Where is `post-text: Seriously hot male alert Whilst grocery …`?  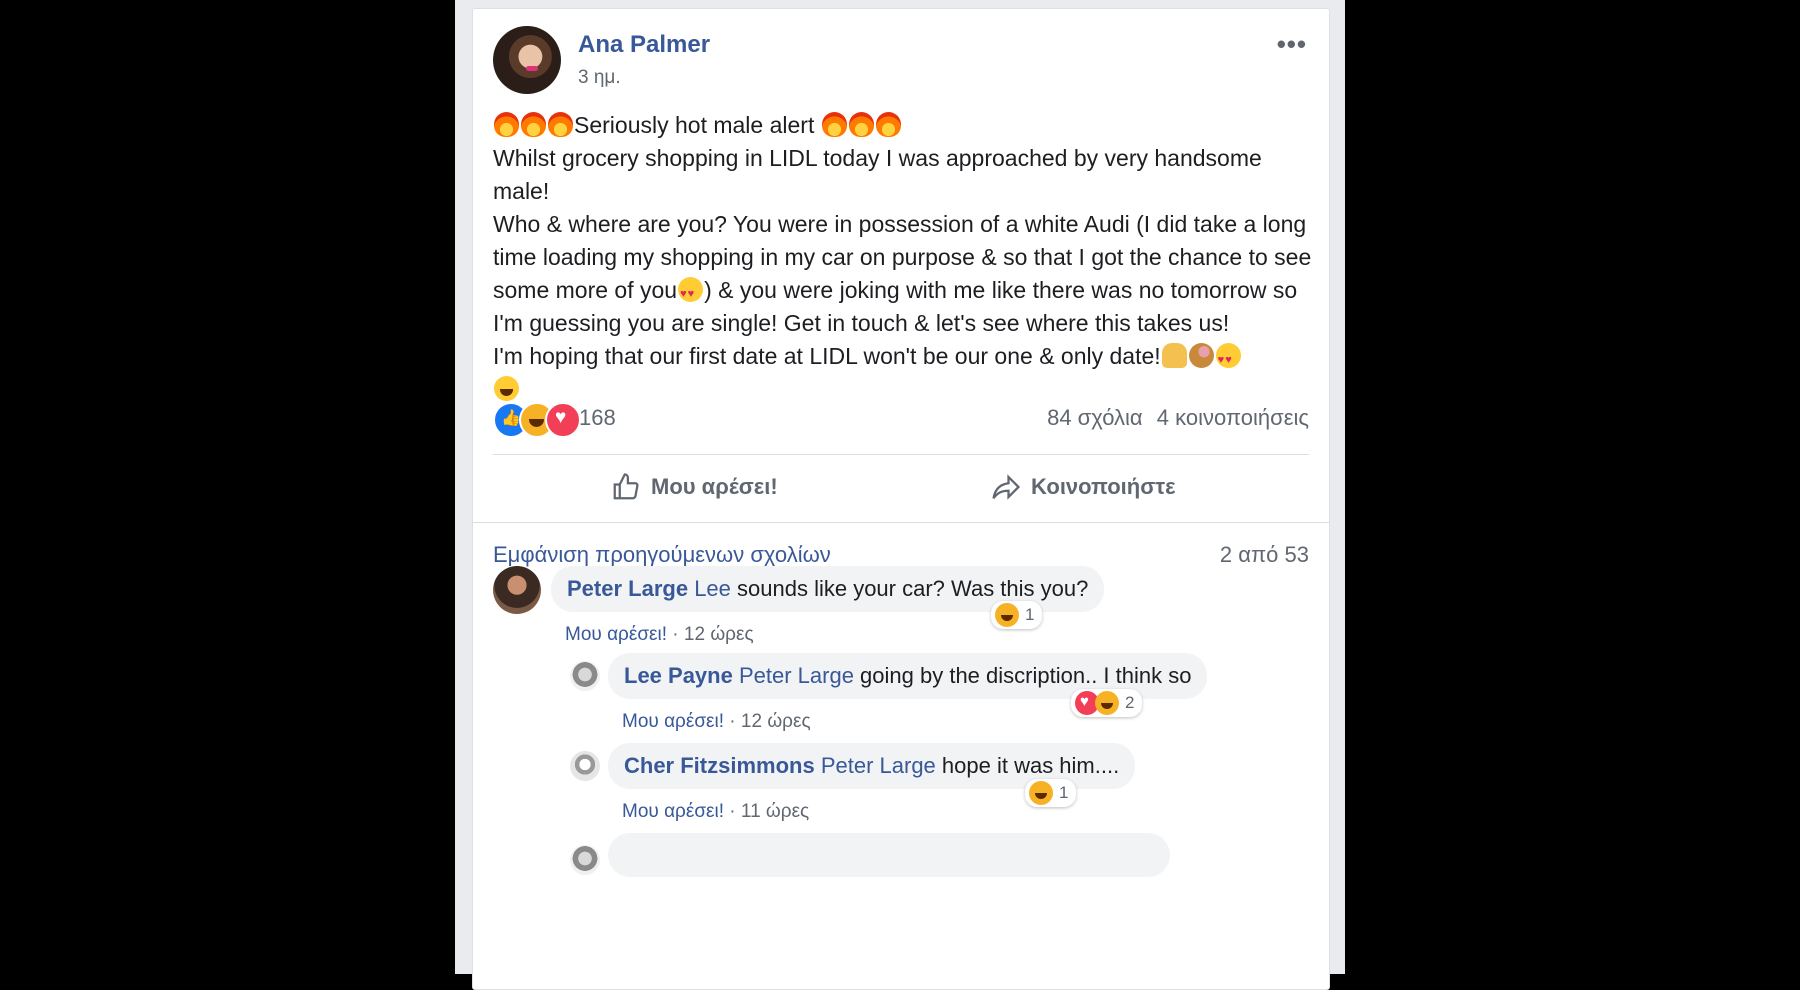 post-text: Seriously hot male alert Whilst grocery … is located at coordinates (903, 257).